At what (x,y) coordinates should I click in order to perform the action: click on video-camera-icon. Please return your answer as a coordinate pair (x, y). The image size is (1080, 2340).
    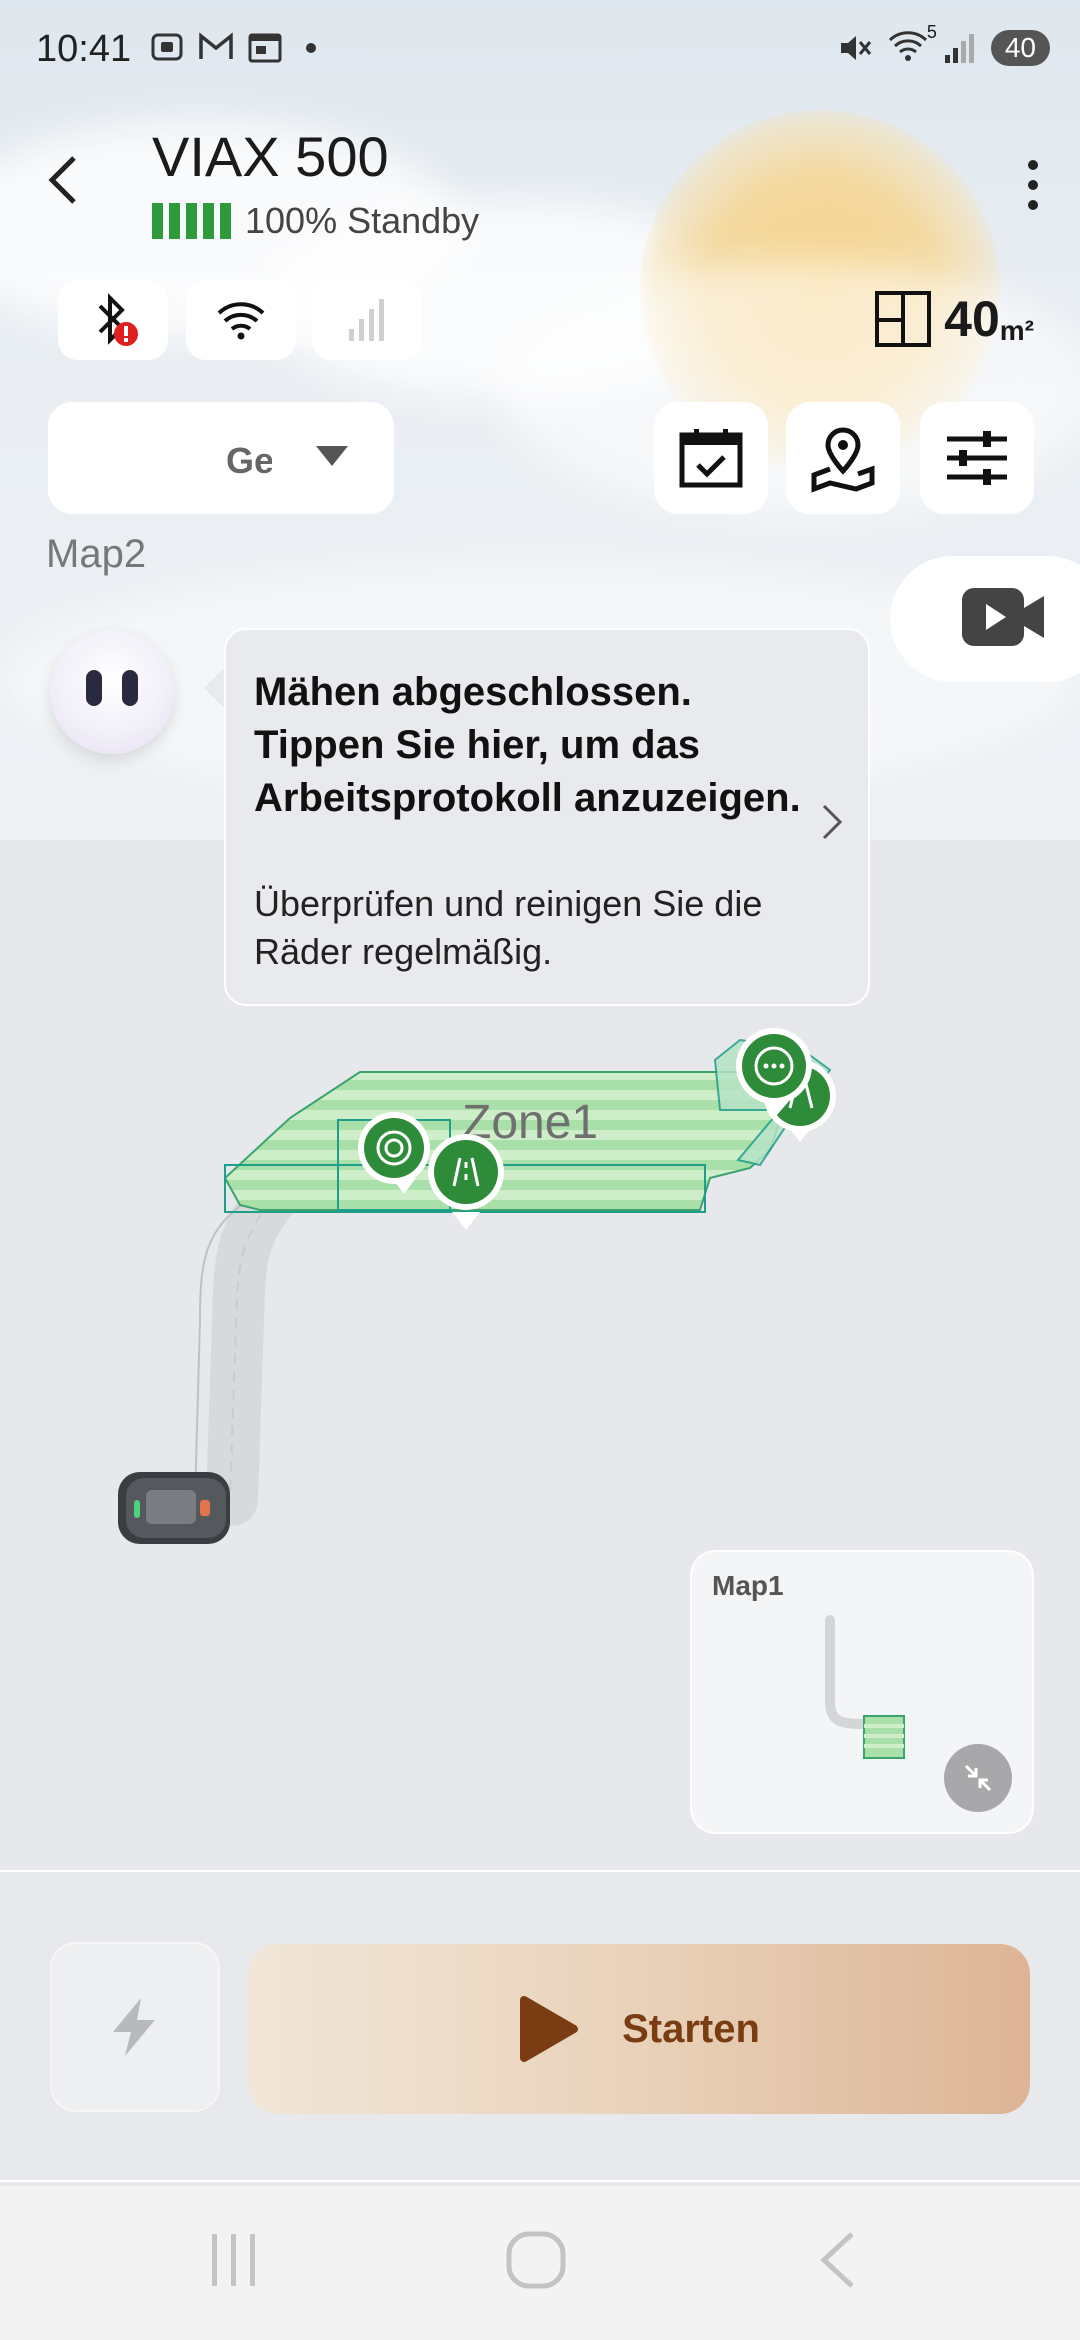
    Looking at the image, I should click on (1003, 617).